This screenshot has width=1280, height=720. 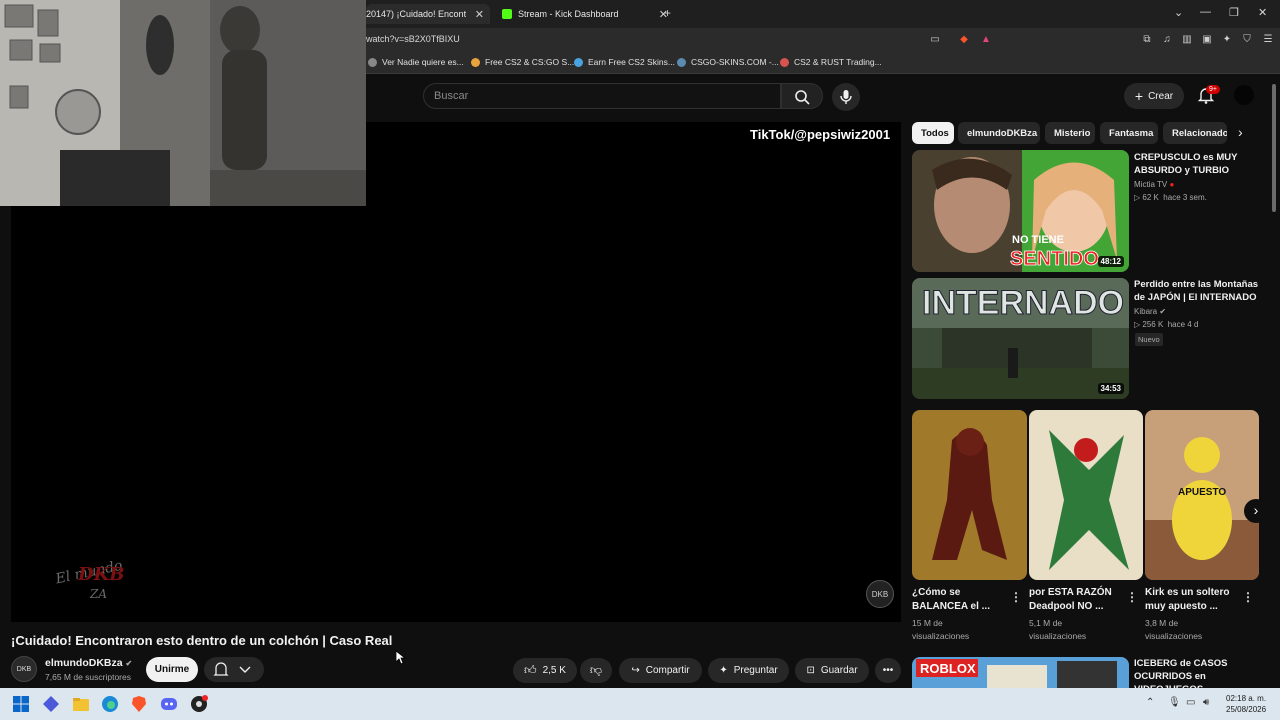 I want to click on create-label: Crear, so click(x=1161, y=96).